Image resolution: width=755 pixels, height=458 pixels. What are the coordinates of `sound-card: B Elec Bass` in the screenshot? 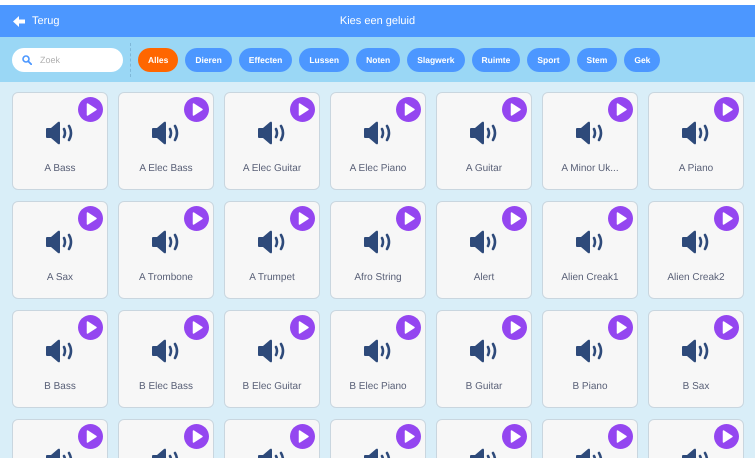 It's located at (166, 359).